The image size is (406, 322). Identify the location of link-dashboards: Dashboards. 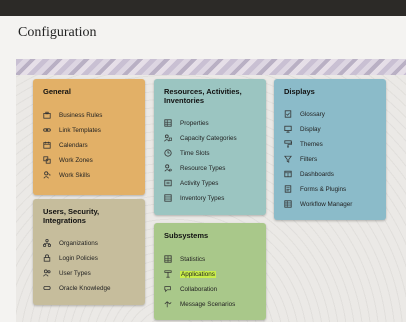
(309, 174).